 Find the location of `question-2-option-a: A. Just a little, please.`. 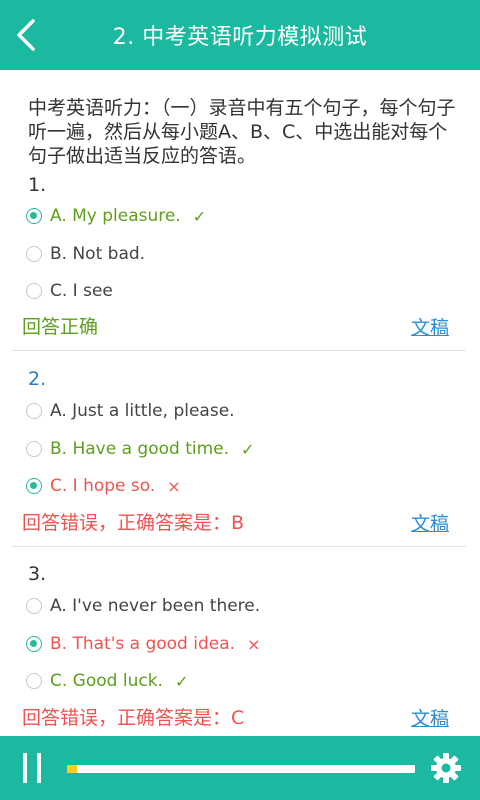

question-2-option-a: A. Just a little, please. is located at coordinates (130, 411).